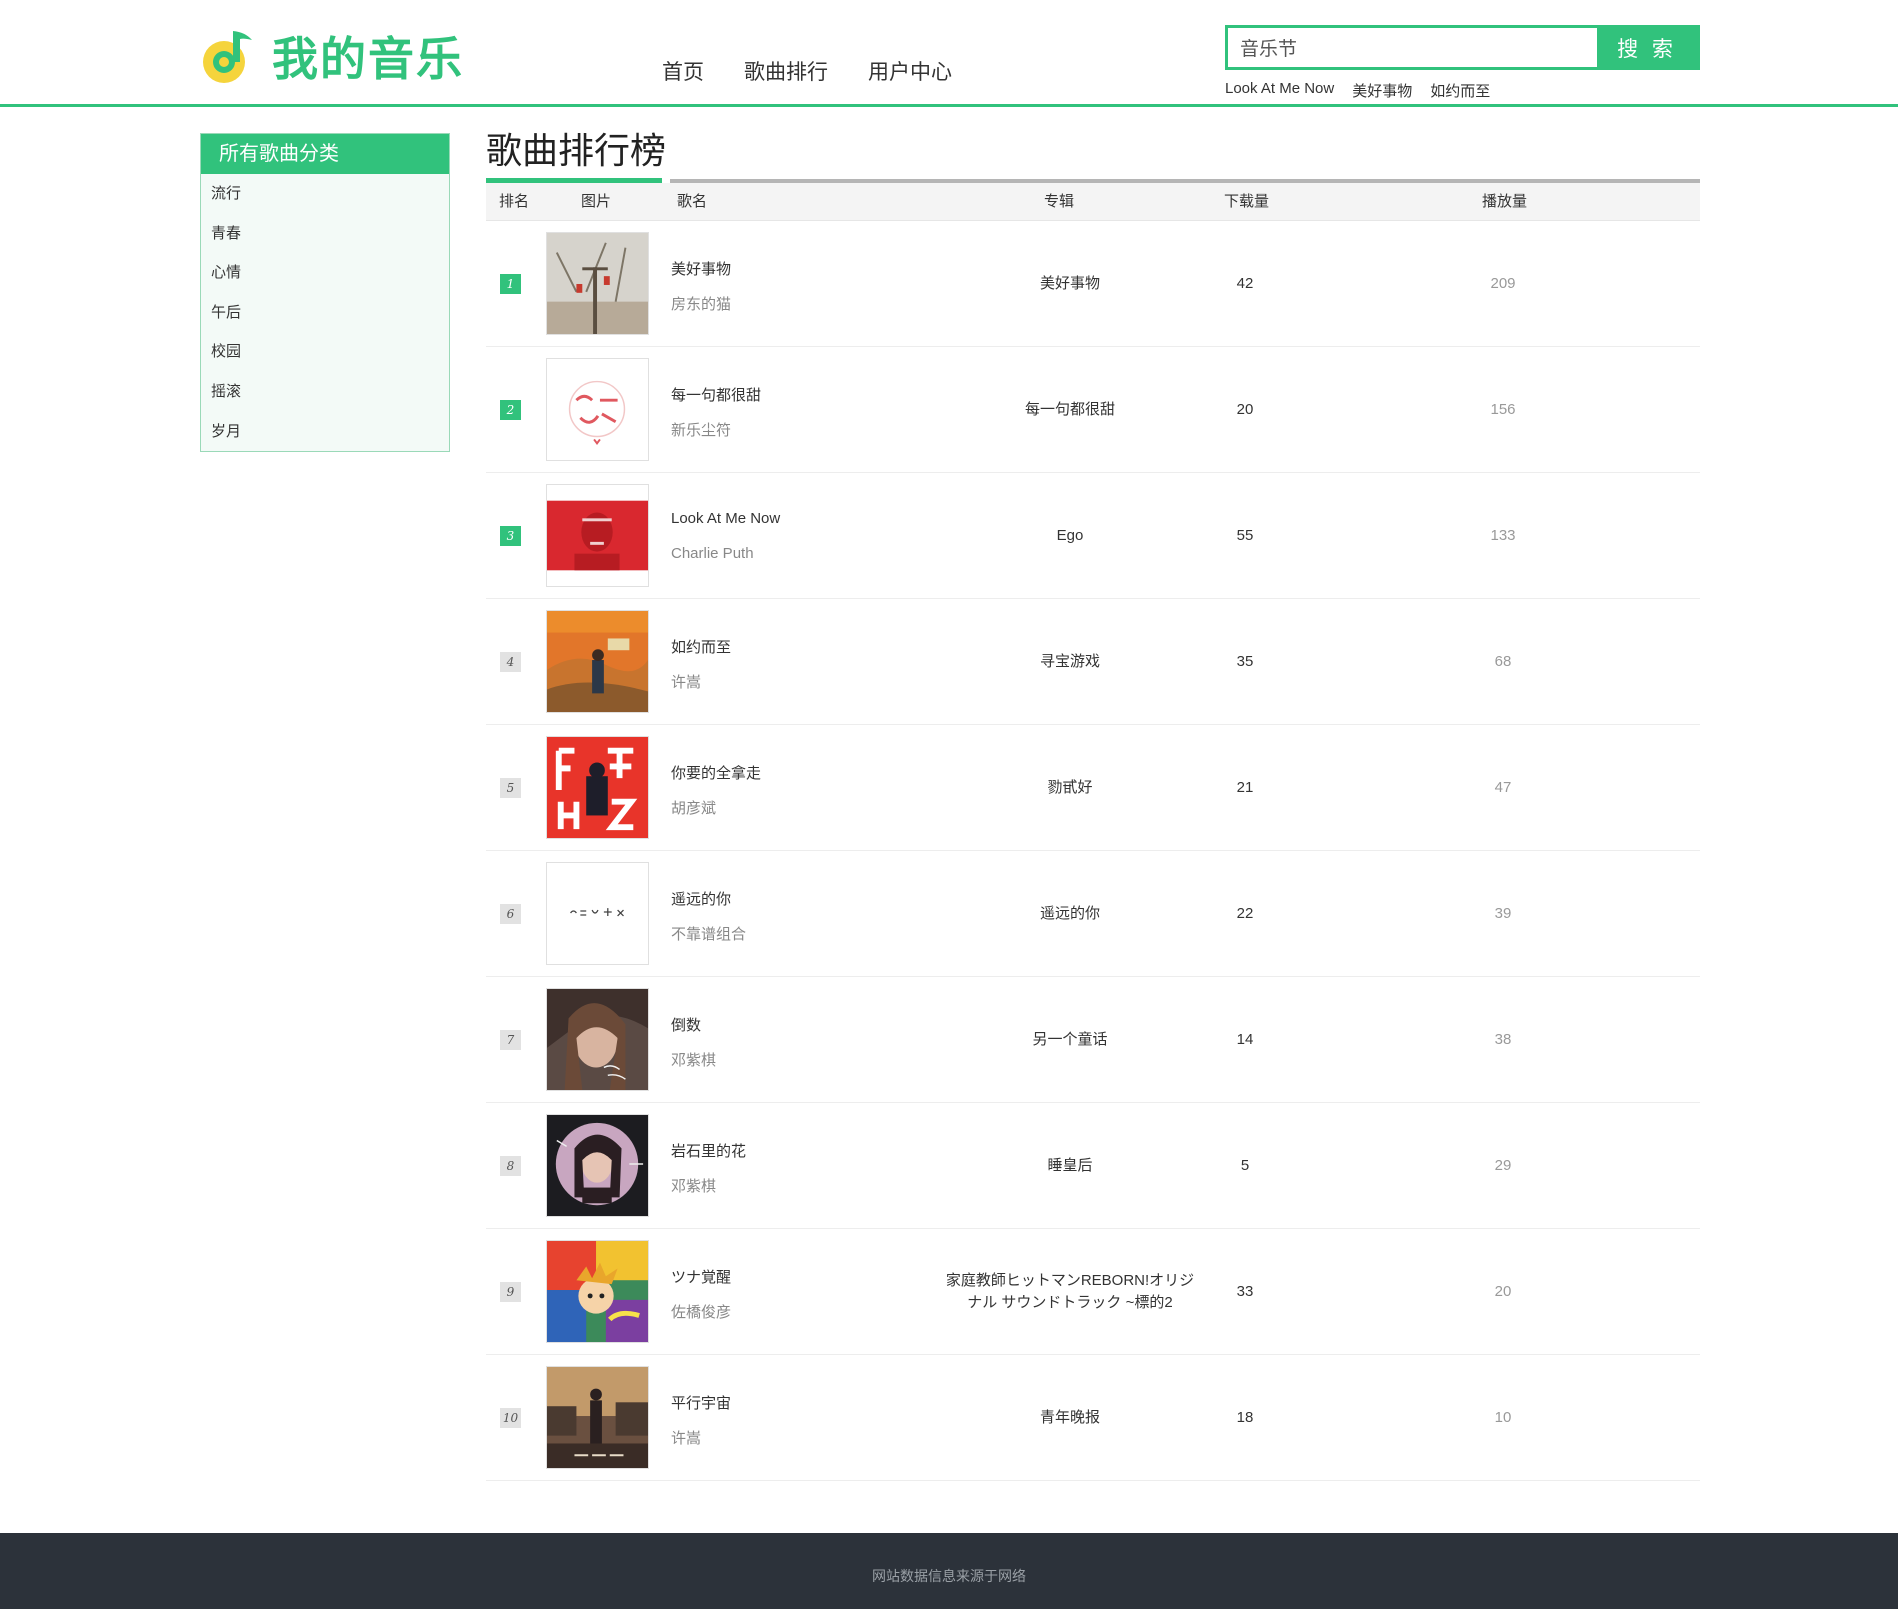  What do you see at coordinates (1070, 410) in the screenshot?
I see `album-link: 每一句都很甜` at bounding box center [1070, 410].